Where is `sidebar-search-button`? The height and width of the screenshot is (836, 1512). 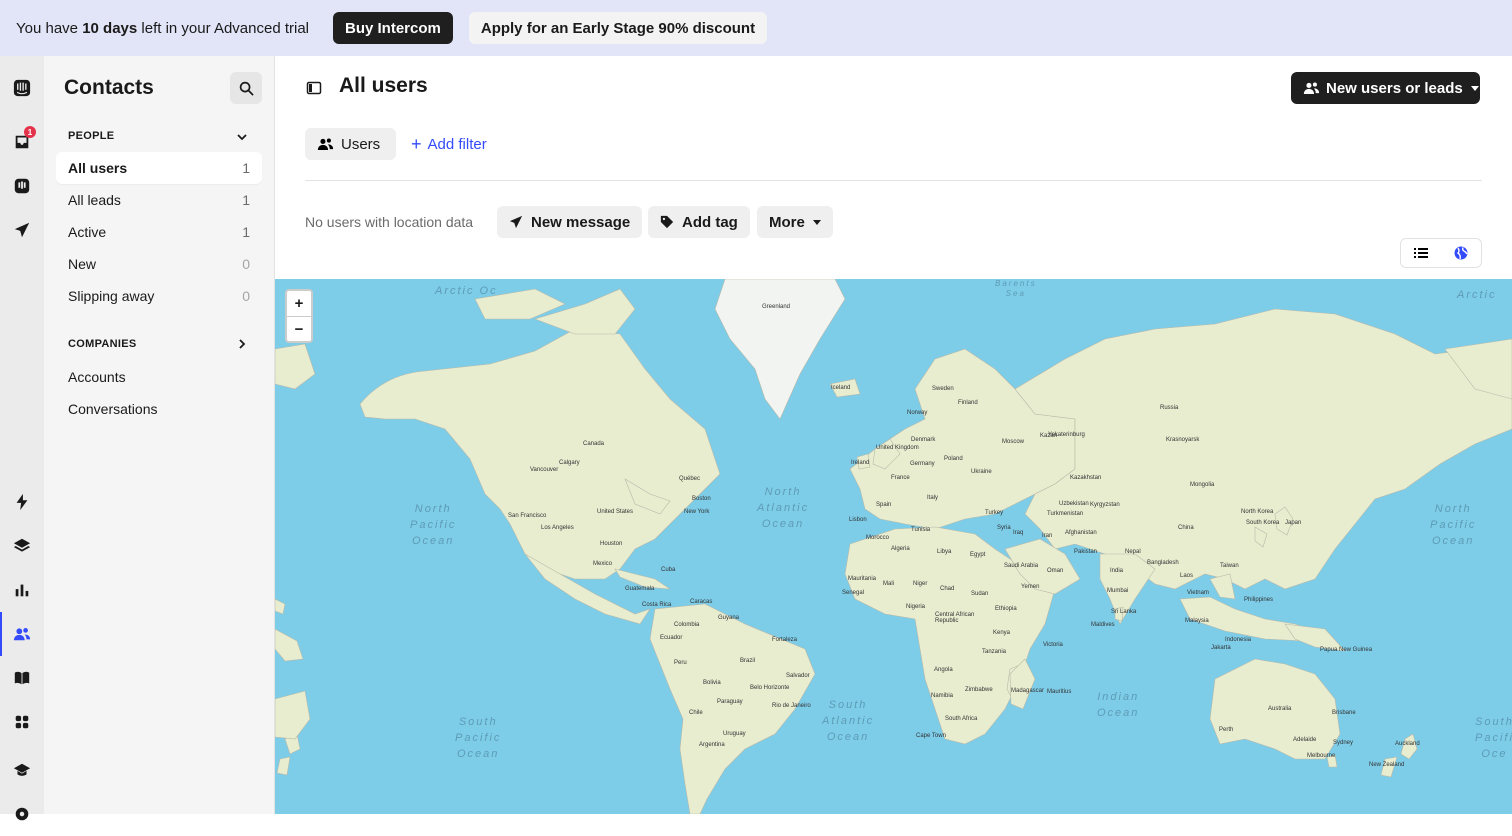
sidebar-search-button is located at coordinates (246, 88).